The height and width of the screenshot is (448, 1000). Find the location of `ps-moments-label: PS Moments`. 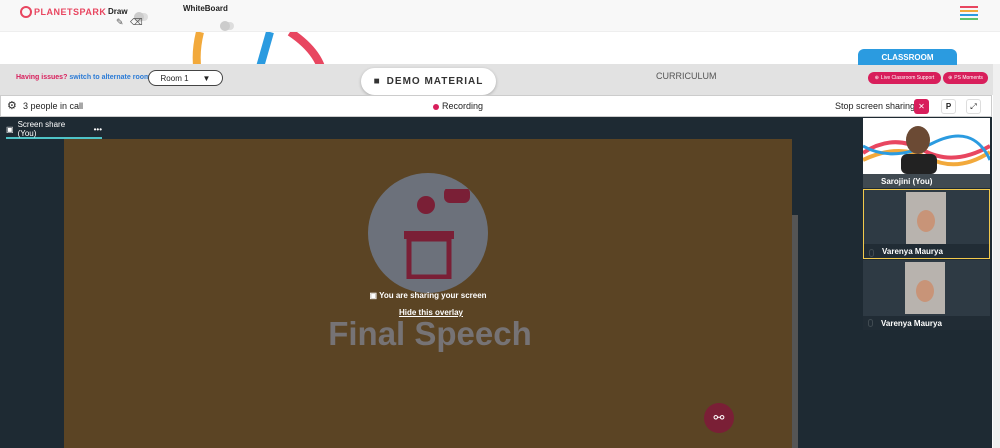

ps-moments-label: PS Moments is located at coordinates (968, 78).